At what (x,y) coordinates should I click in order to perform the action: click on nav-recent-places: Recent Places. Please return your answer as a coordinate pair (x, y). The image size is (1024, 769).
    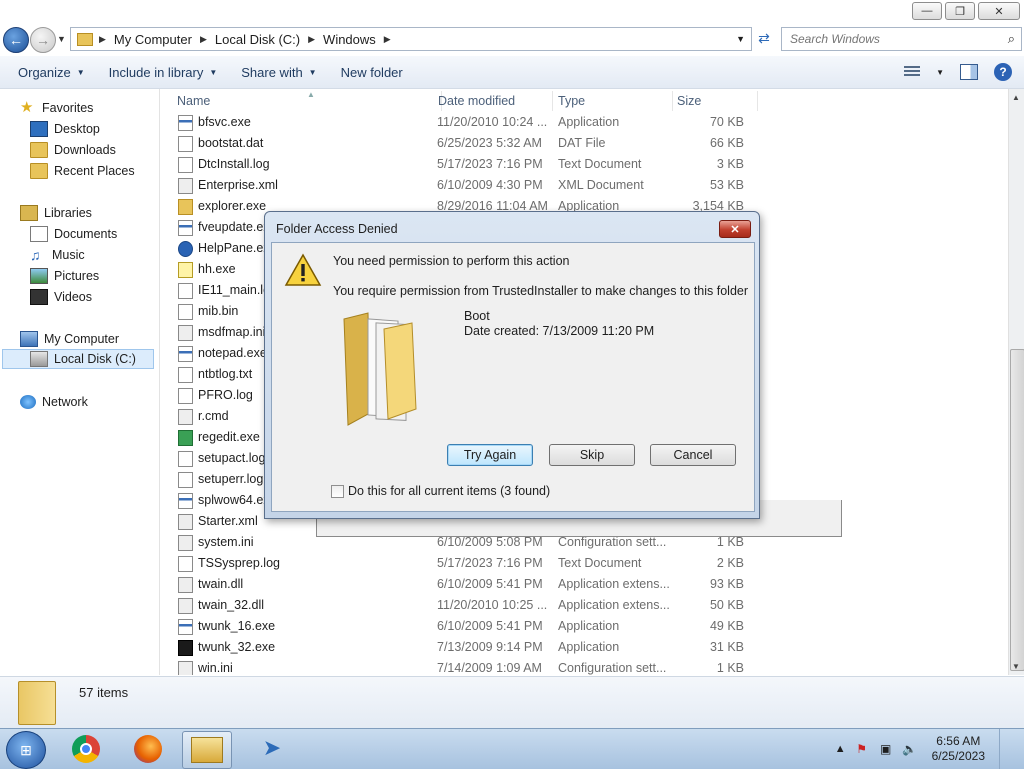
    Looking at the image, I should click on (82, 171).